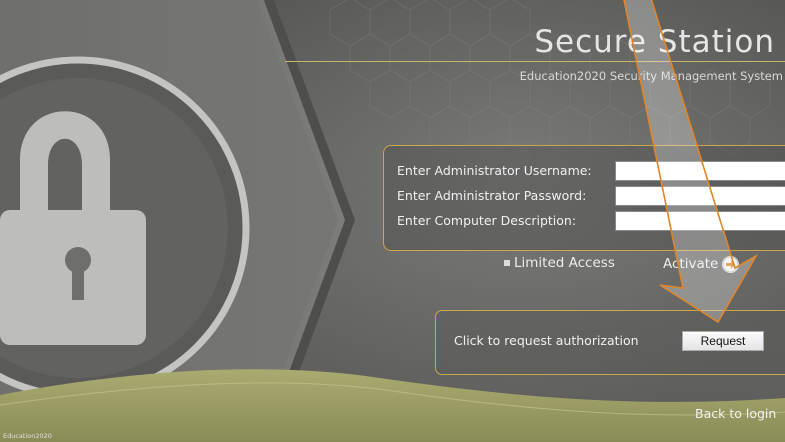 The image size is (785, 442). What do you see at coordinates (700, 171) in the screenshot?
I see `username-input` at bounding box center [700, 171].